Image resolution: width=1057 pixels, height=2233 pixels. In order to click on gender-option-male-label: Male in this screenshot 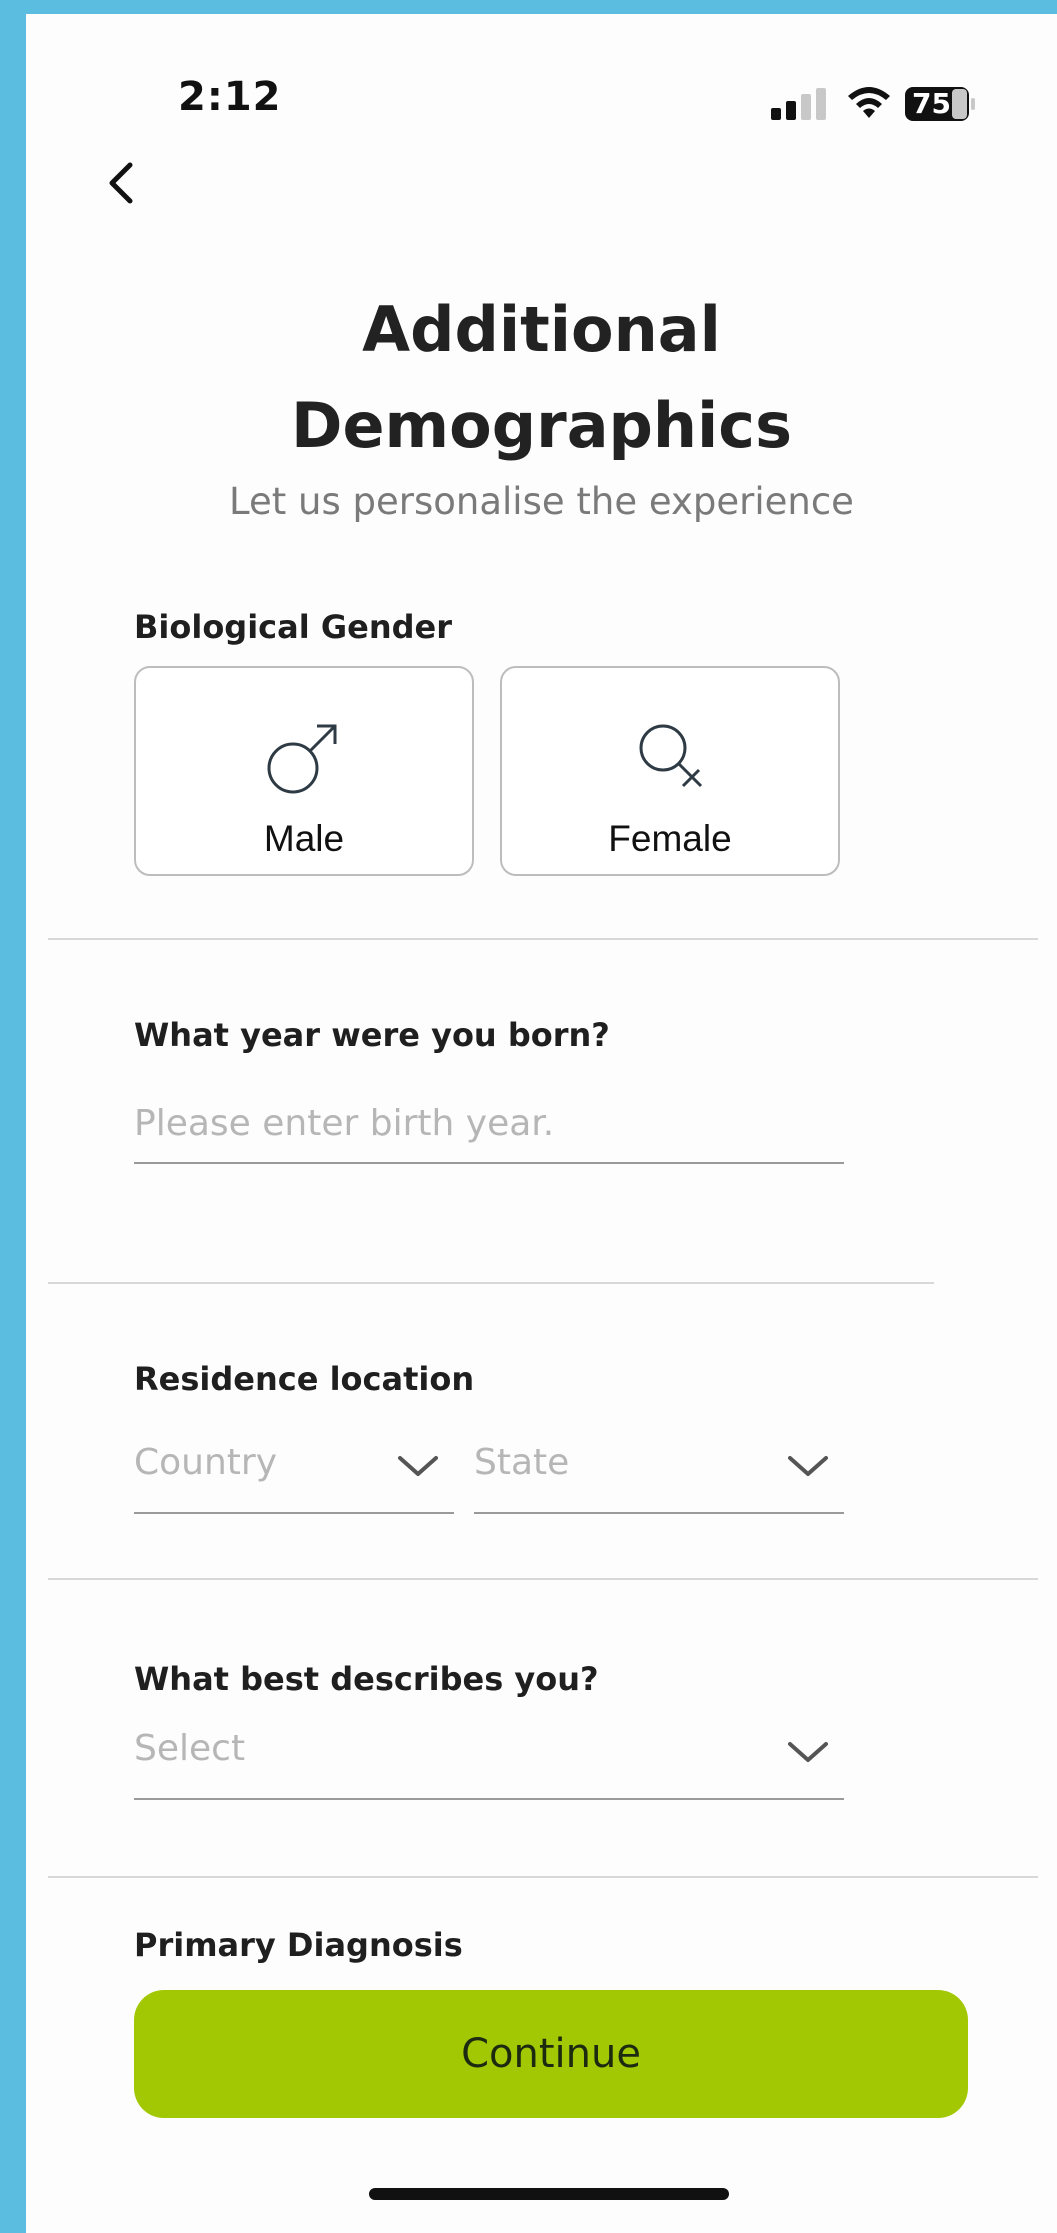, I will do `click(304, 838)`.